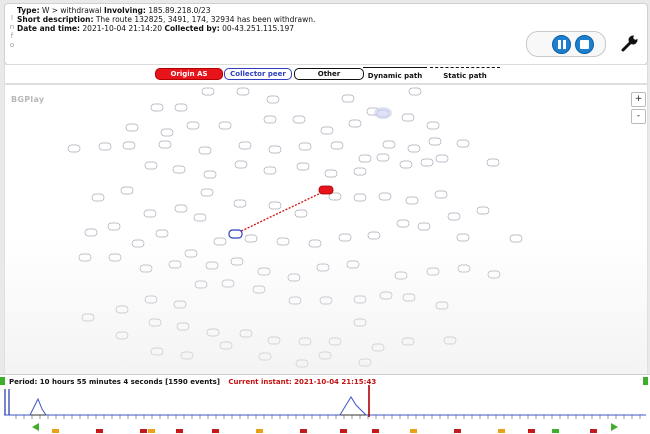 This screenshot has width=650, height=434. What do you see at coordinates (638, 99) in the screenshot?
I see `zoom-in-button: +` at bounding box center [638, 99].